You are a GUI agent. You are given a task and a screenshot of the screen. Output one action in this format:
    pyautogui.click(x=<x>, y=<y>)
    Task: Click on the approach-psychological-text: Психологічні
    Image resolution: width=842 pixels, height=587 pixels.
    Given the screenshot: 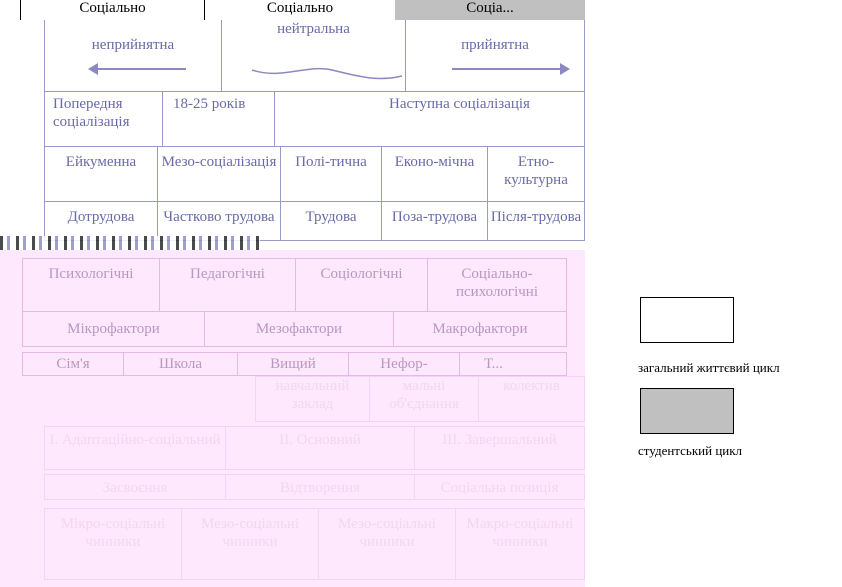 What is the action you would take?
    pyautogui.click(x=91, y=274)
    